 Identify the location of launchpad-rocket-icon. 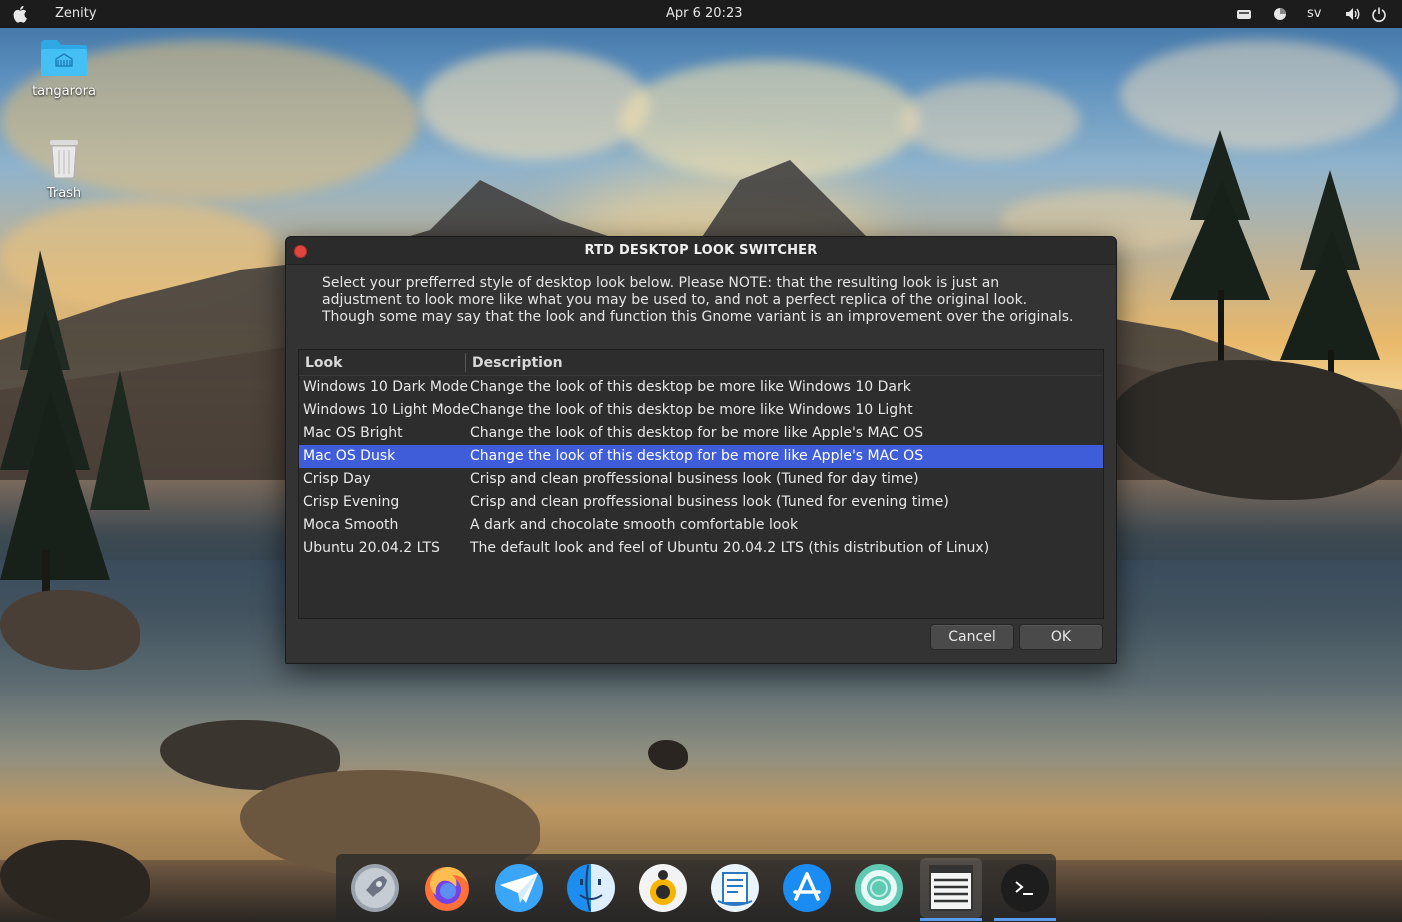
(375, 888).